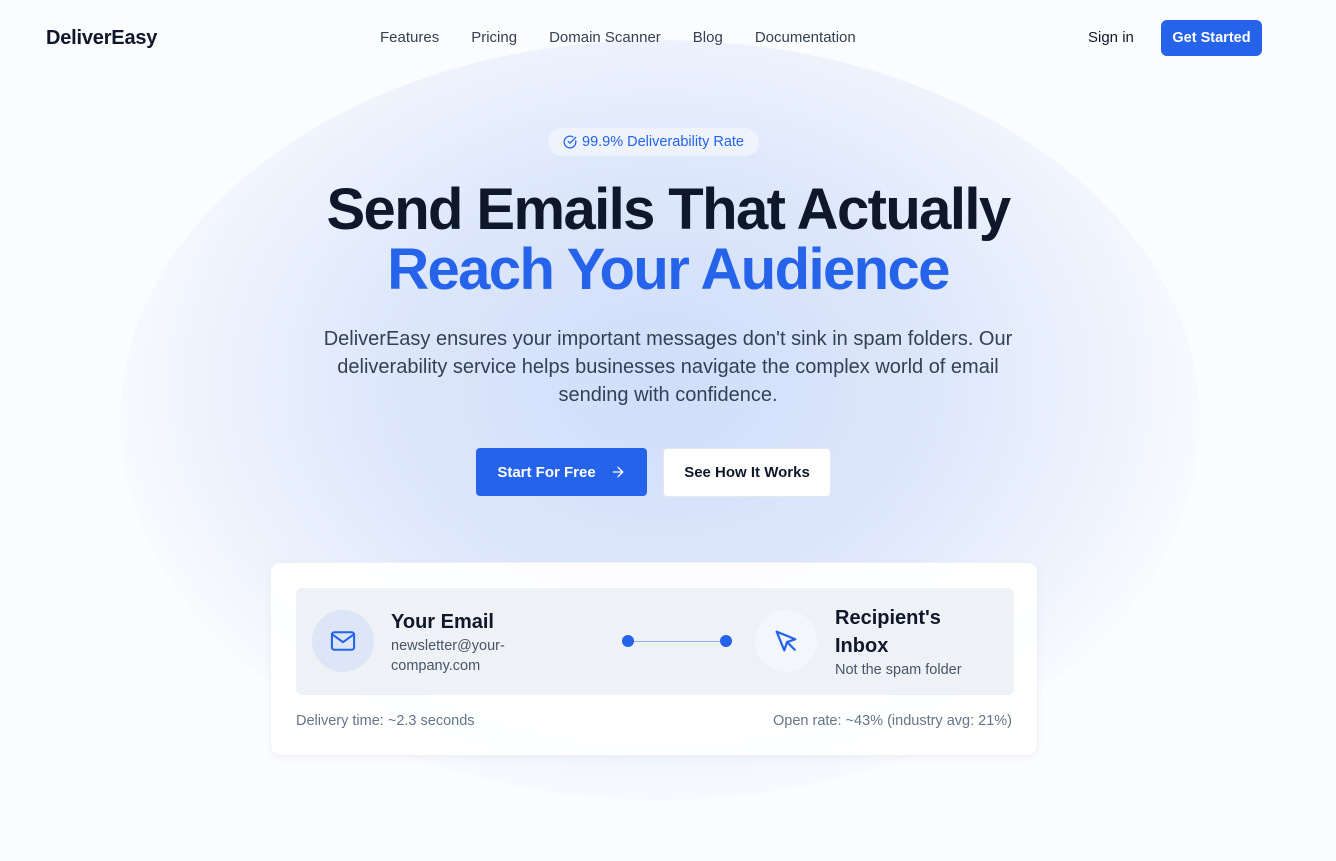 This screenshot has height=861, width=1336. What do you see at coordinates (1211, 38) in the screenshot?
I see `get-started-button: Get Started` at bounding box center [1211, 38].